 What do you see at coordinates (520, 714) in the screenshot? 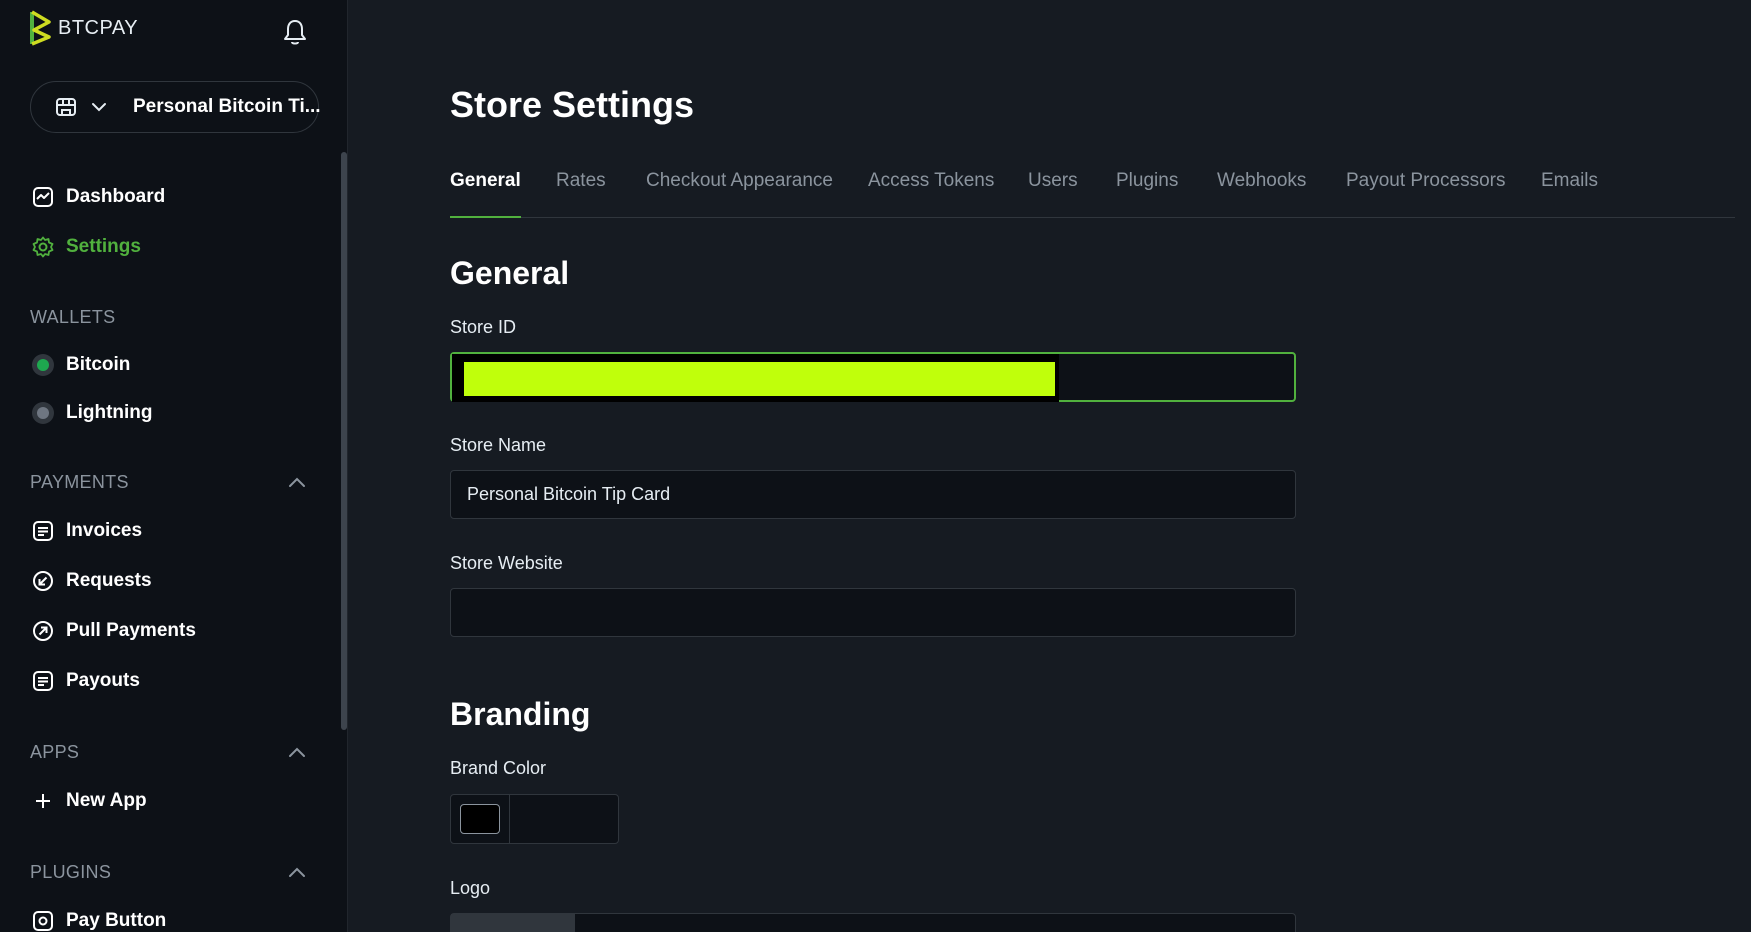
I see `section-heading-branding: Branding` at bounding box center [520, 714].